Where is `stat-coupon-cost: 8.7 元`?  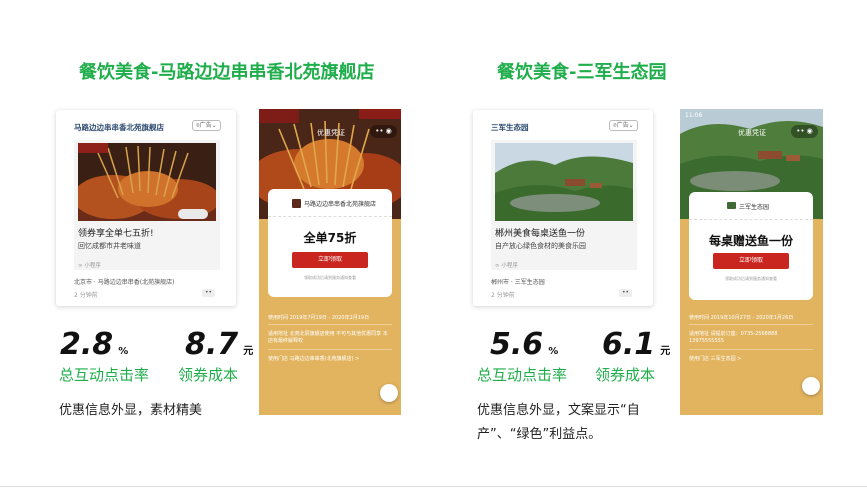
stat-coupon-cost: 8.7 元 is located at coordinates (219, 344).